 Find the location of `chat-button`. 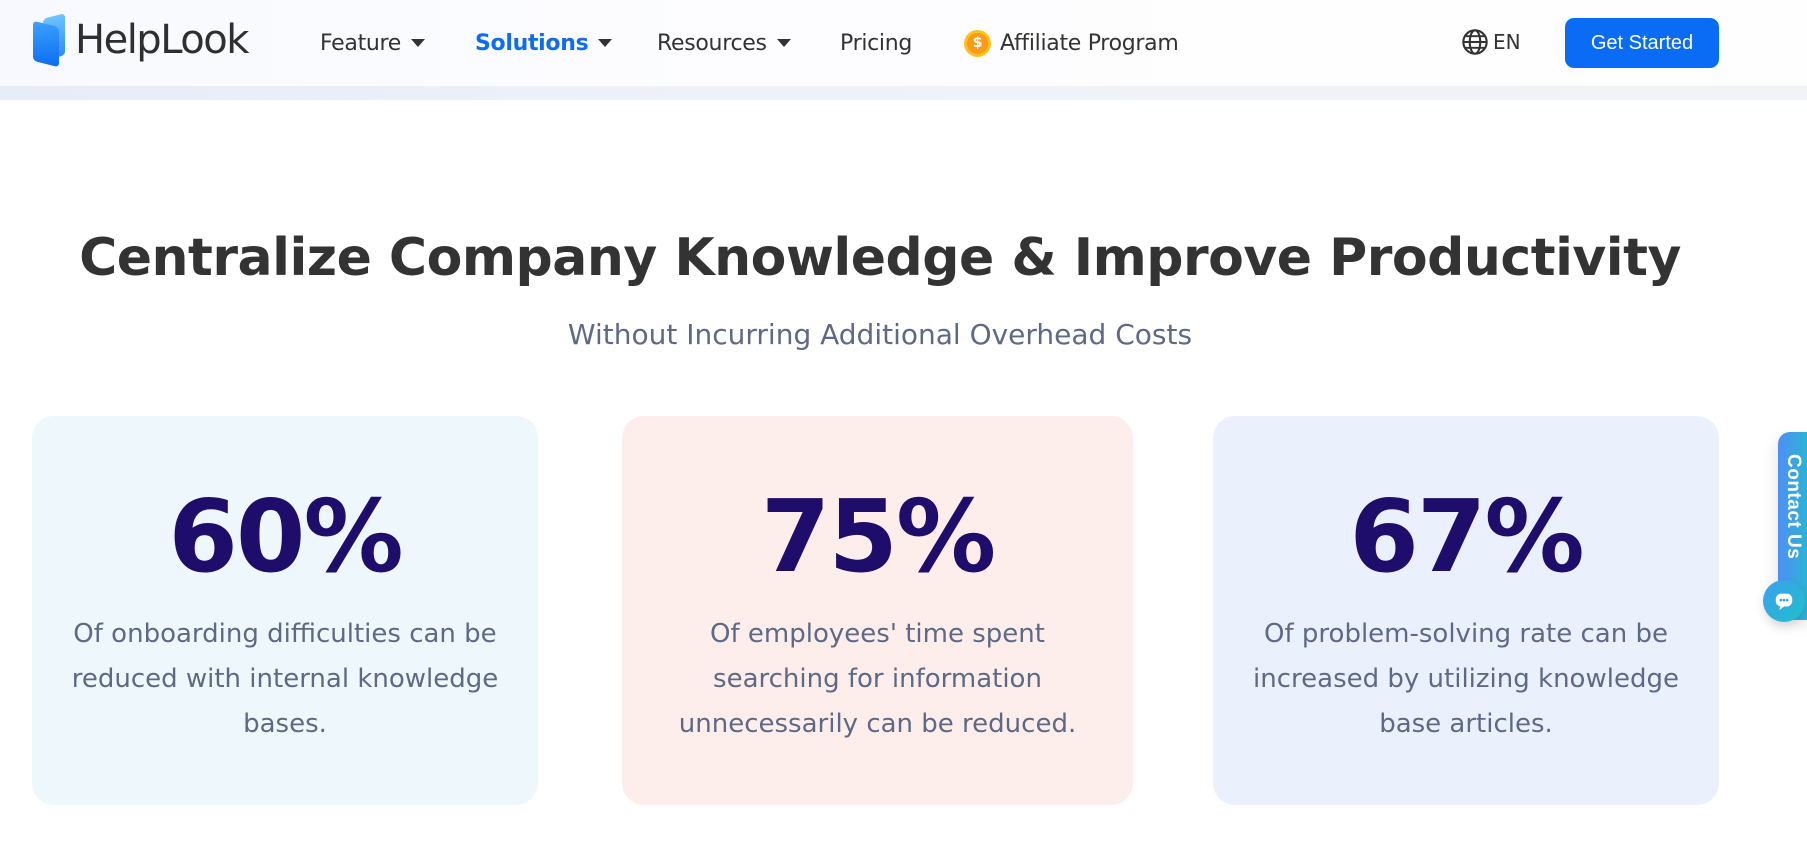

chat-button is located at coordinates (1784, 601).